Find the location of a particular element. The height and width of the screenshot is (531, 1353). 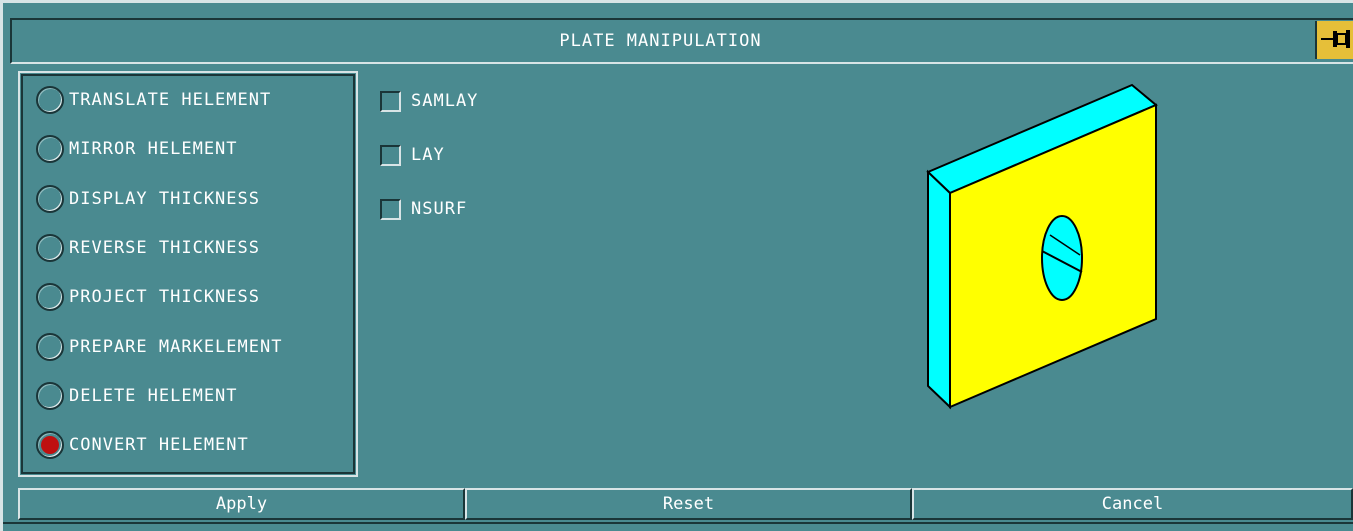

radio-option-4: PROJECT THICKNESS is located at coordinates (183, 297).